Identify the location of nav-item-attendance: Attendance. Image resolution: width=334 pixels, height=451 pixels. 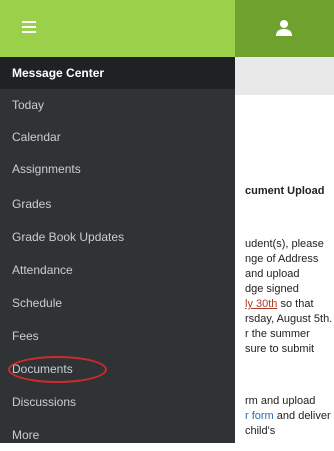
(117, 270).